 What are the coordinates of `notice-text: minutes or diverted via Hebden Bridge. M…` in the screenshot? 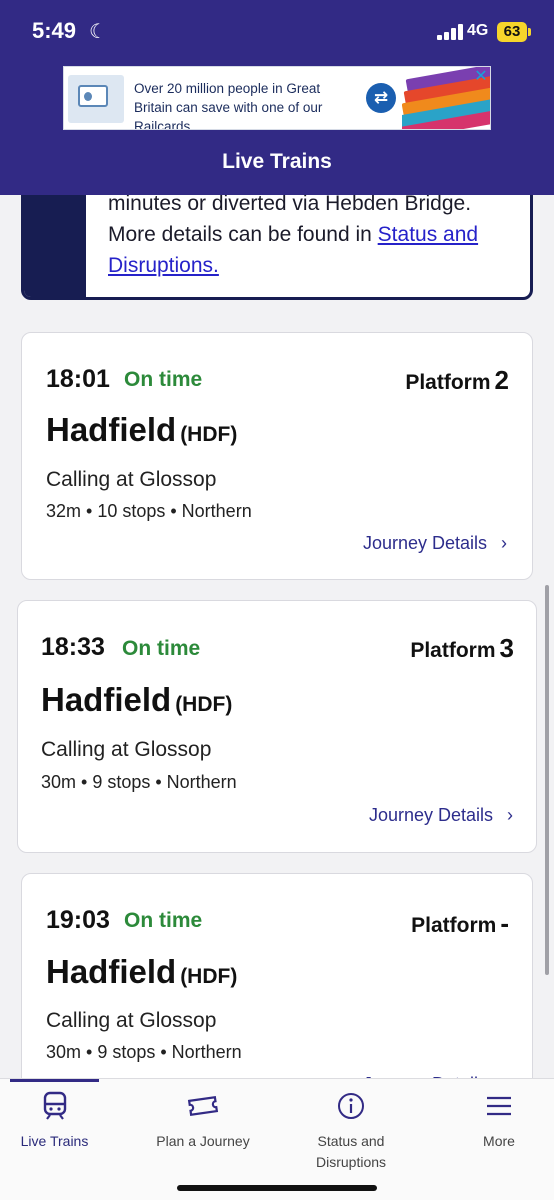 It's located at (293, 234).